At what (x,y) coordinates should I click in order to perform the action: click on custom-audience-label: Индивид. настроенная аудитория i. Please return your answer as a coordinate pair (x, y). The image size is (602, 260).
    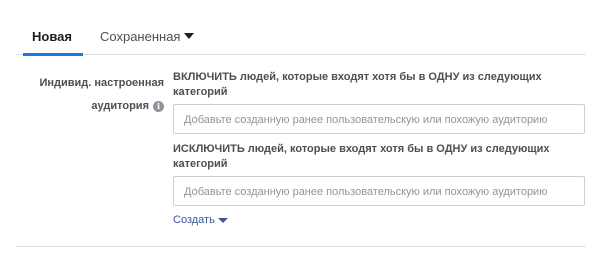
    Looking at the image, I should click on (97, 95).